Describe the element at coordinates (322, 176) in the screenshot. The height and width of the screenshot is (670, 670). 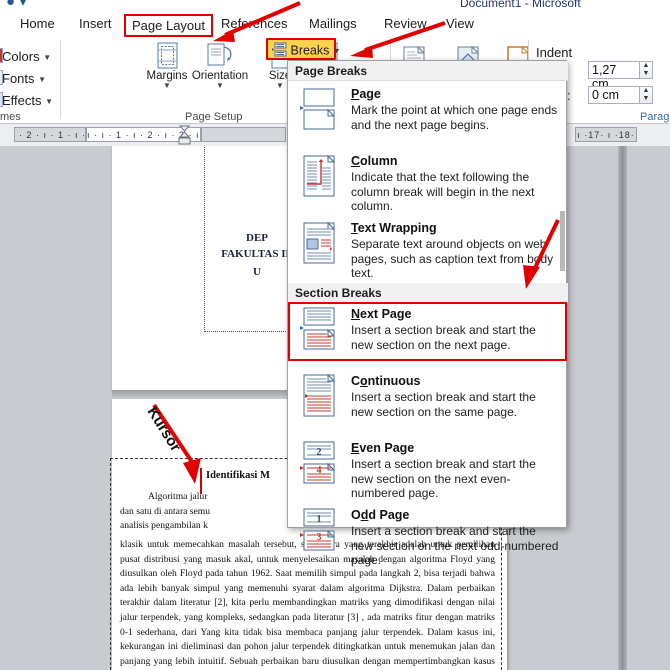
I see `column-break-icon` at that location.